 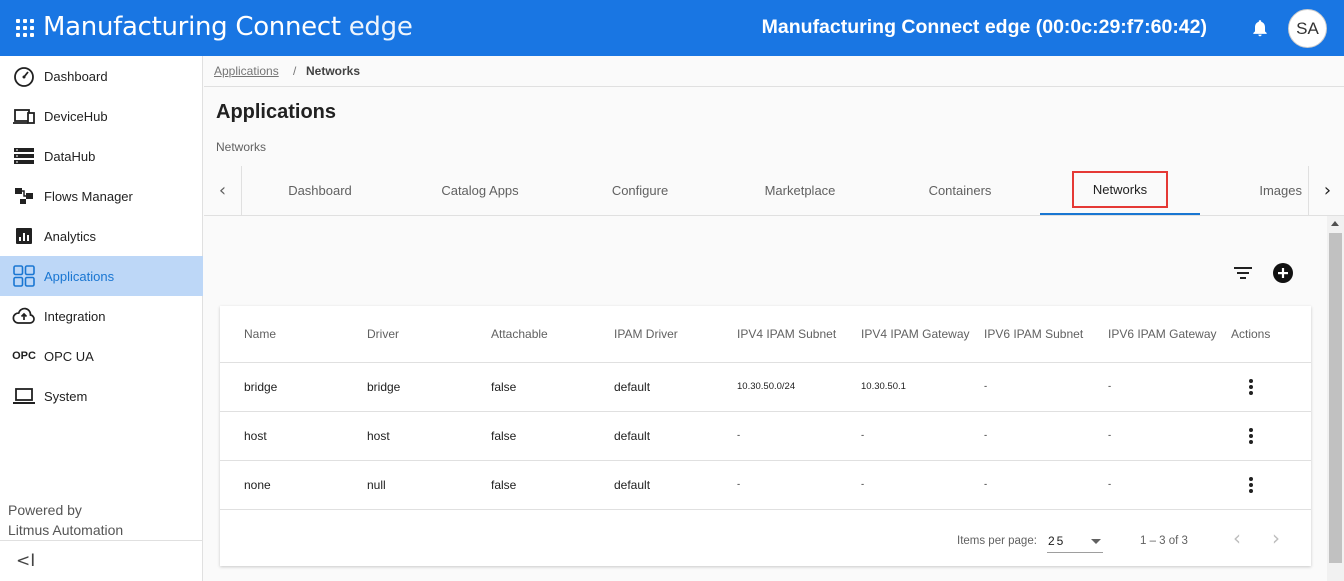 I want to click on tab-networks: Networks, so click(x=1120, y=190).